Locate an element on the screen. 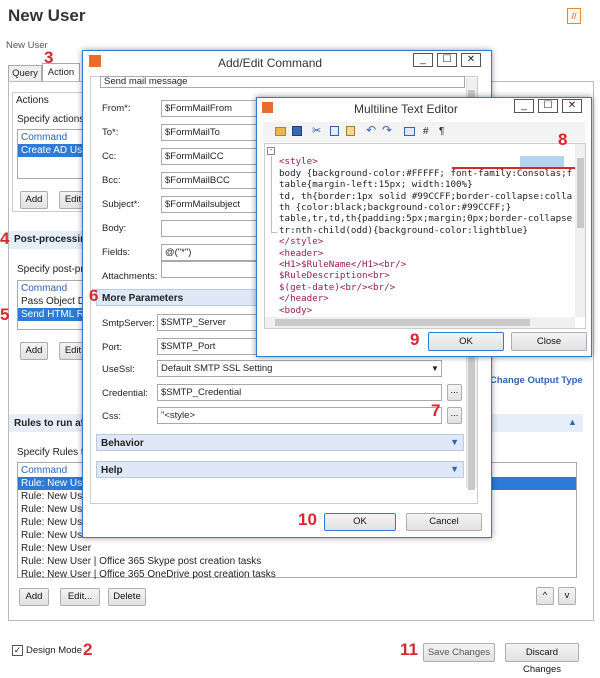  move-up-button: ^ is located at coordinates (545, 596).